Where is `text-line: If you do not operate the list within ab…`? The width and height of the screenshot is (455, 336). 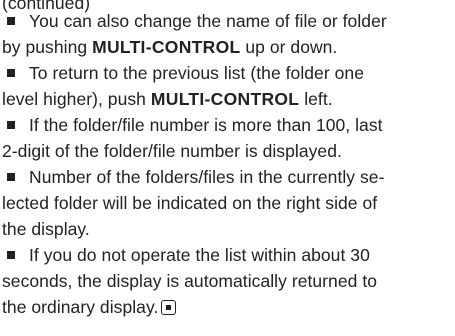 text-line: If you do not operate the list within ab… is located at coordinates (227, 255).